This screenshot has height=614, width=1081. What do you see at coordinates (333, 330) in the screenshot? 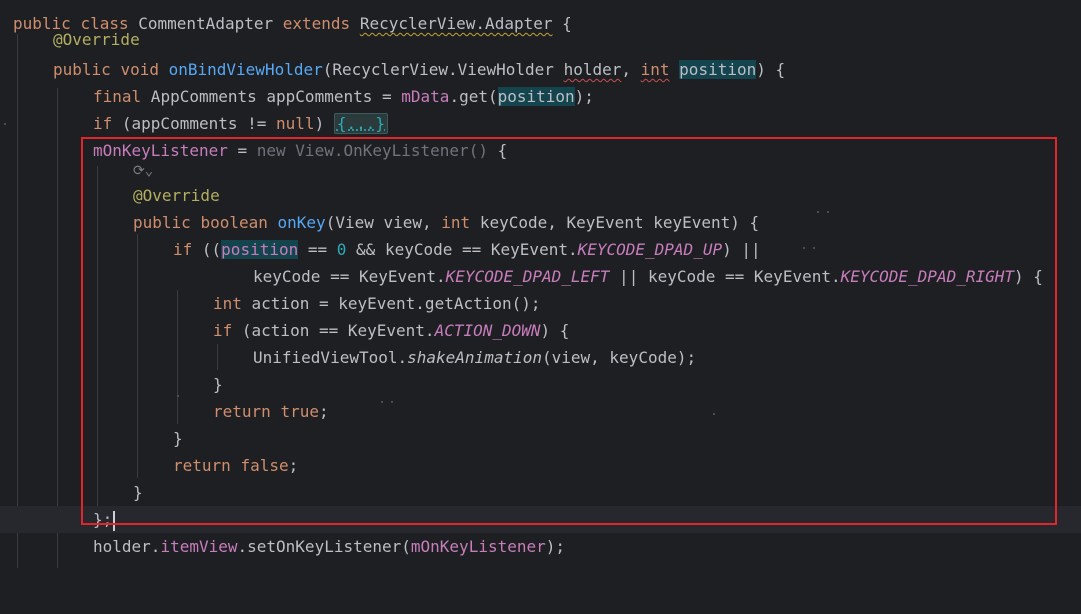
I see `code-text: (action == KeyEvent.` at bounding box center [333, 330].